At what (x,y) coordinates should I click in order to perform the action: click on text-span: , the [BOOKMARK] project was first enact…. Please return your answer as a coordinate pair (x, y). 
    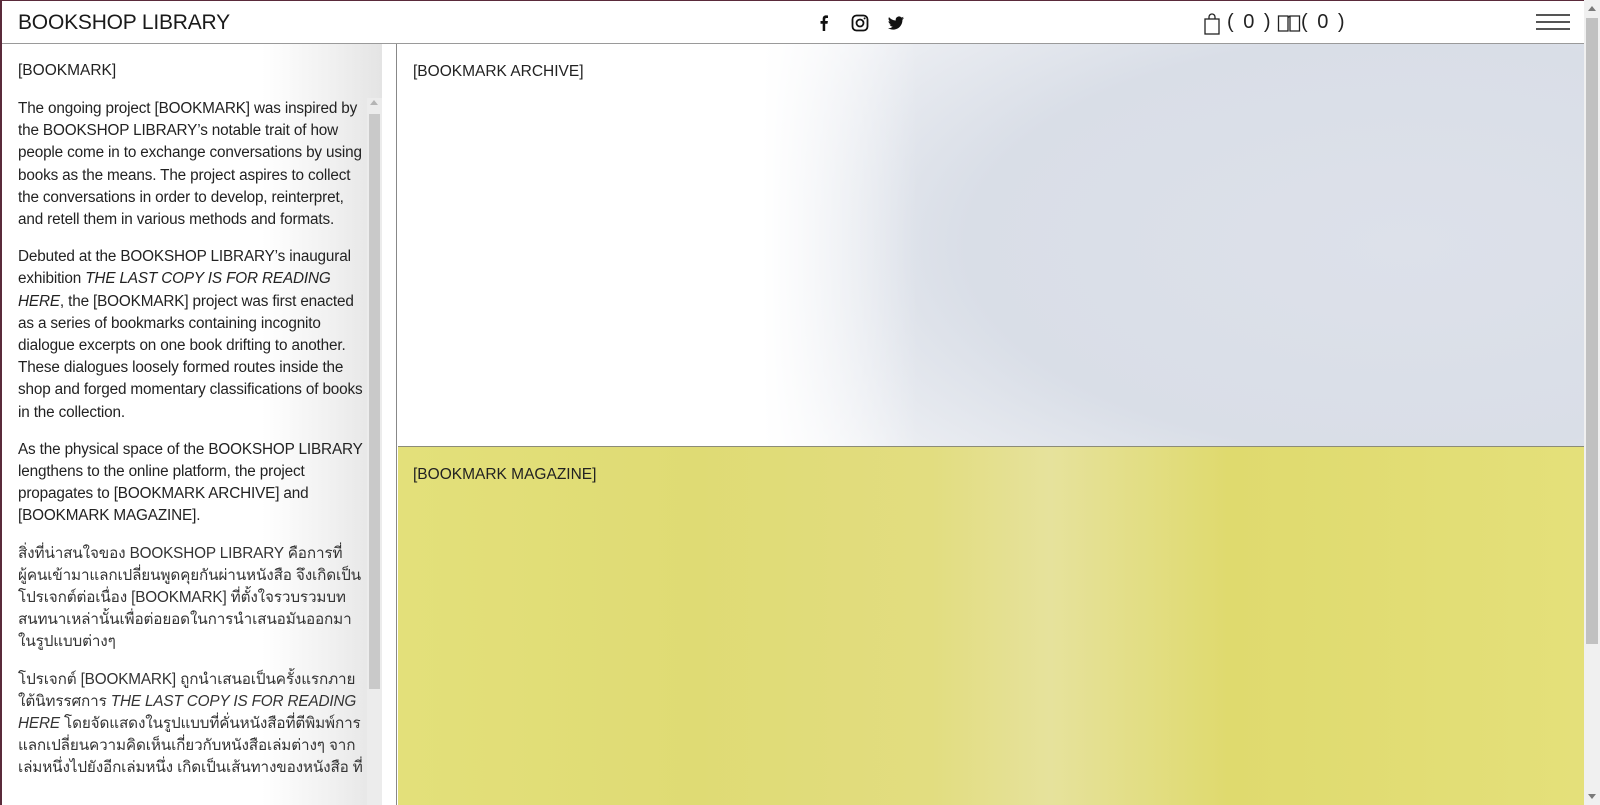
    Looking at the image, I should click on (190, 356).